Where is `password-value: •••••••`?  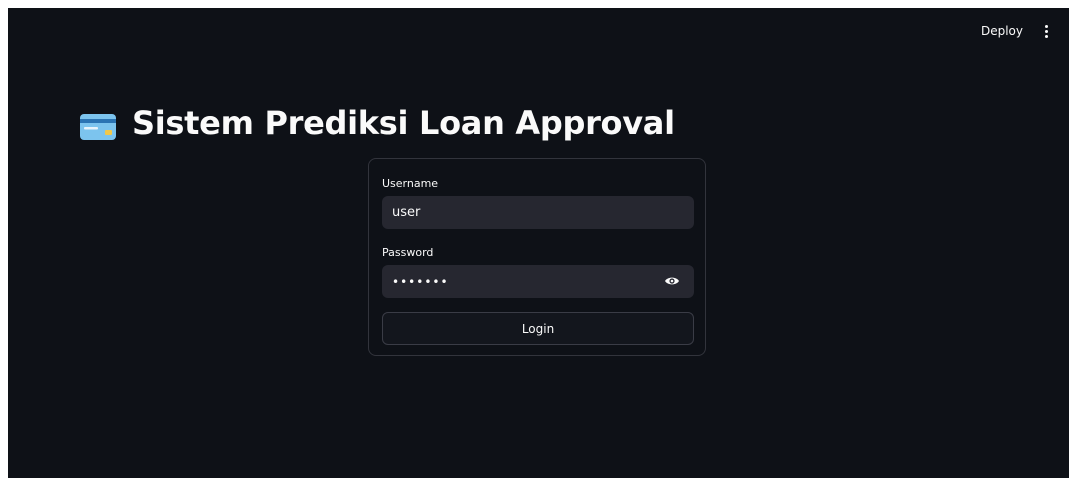 password-value: ••••••• is located at coordinates (420, 281).